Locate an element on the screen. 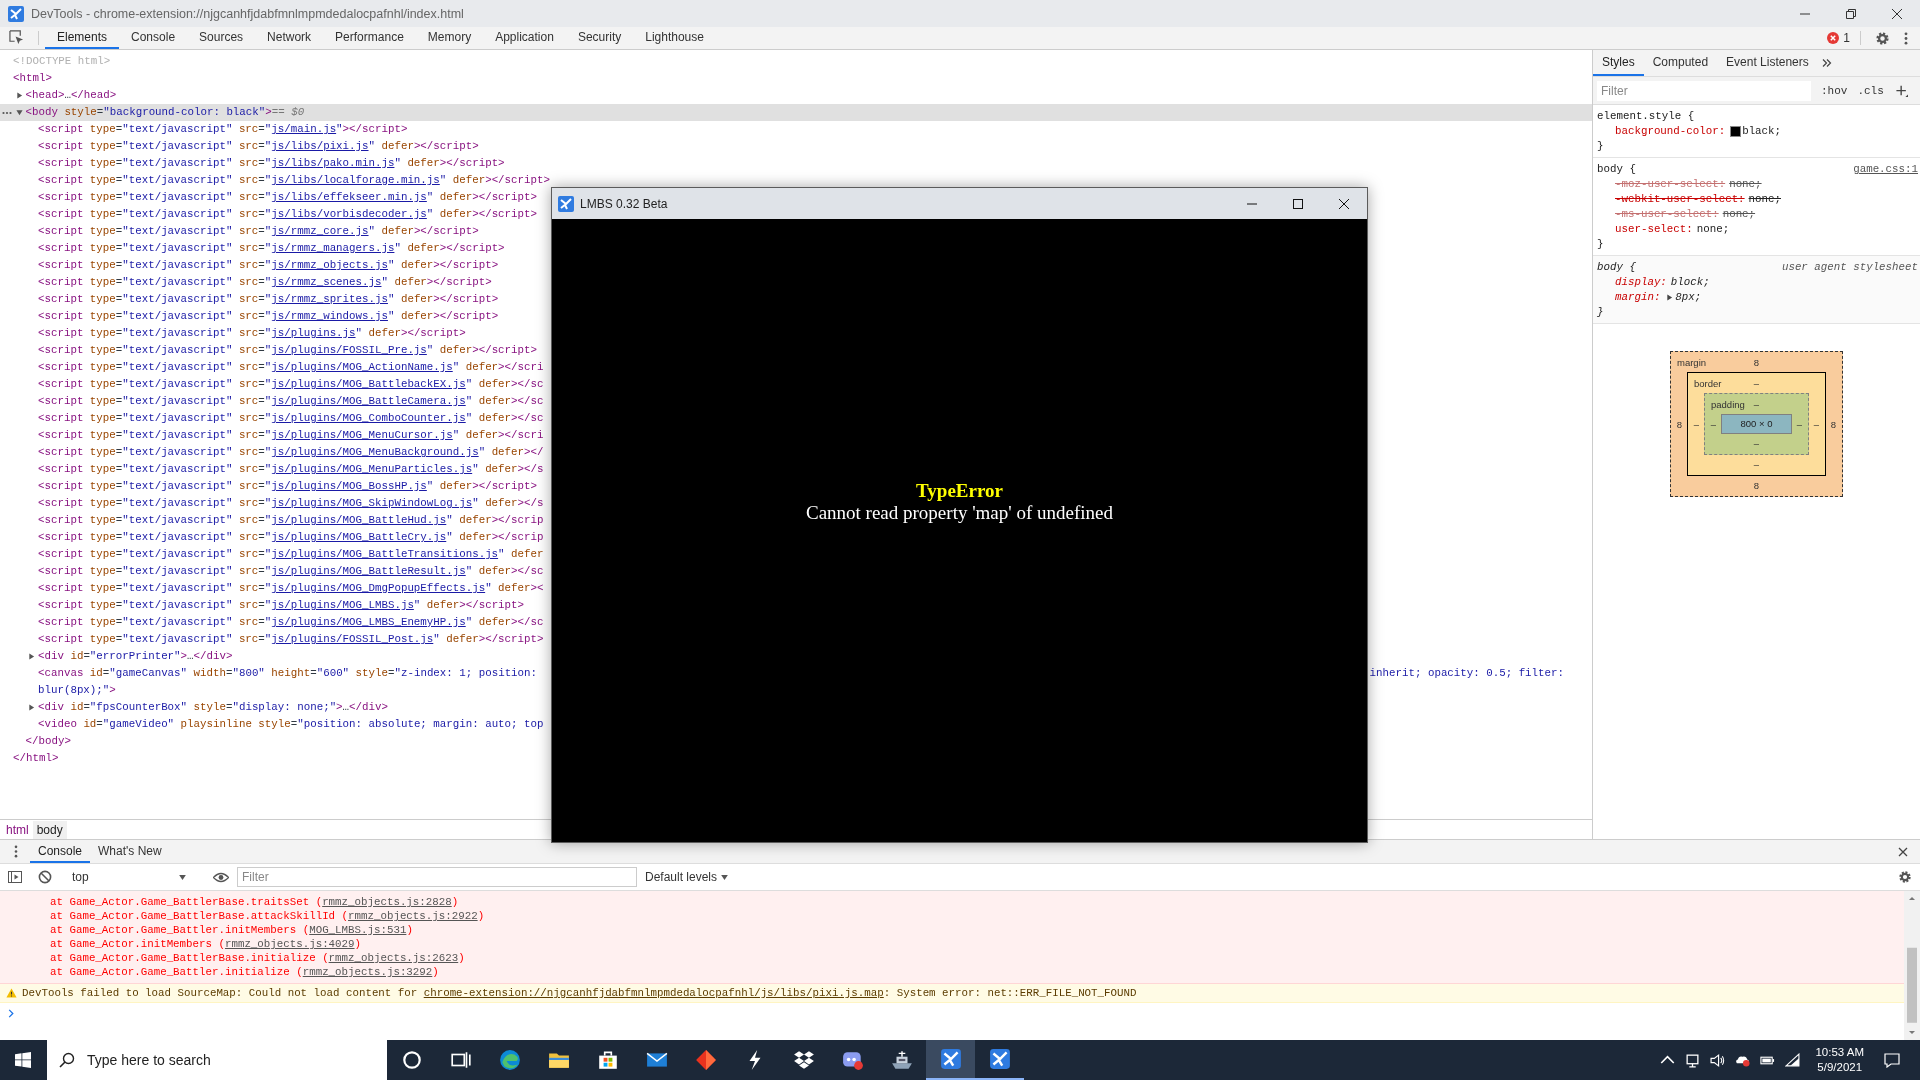 Image resolution: width=1920 pixels, height=1080 pixels. dom-node-row: <script type="text/javascript" src="js/rmmz_objects.js" defer></script> is located at coordinates (249, 265).